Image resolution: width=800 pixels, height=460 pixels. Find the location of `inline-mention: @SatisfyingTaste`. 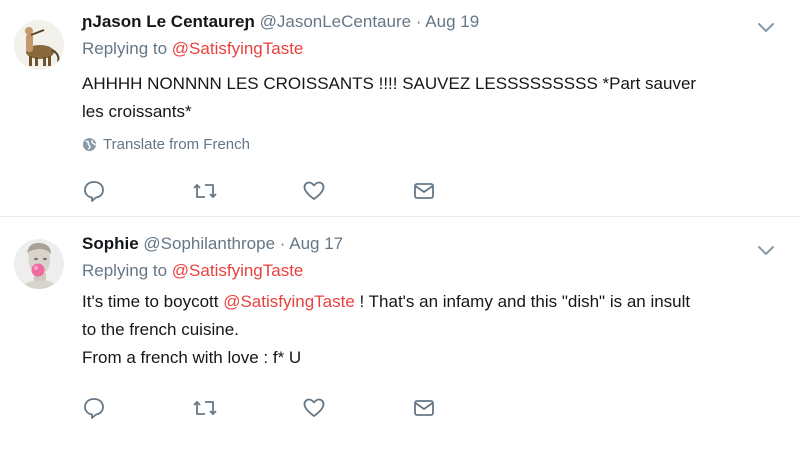

inline-mention: @SatisfyingTaste is located at coordinates (289, 301).